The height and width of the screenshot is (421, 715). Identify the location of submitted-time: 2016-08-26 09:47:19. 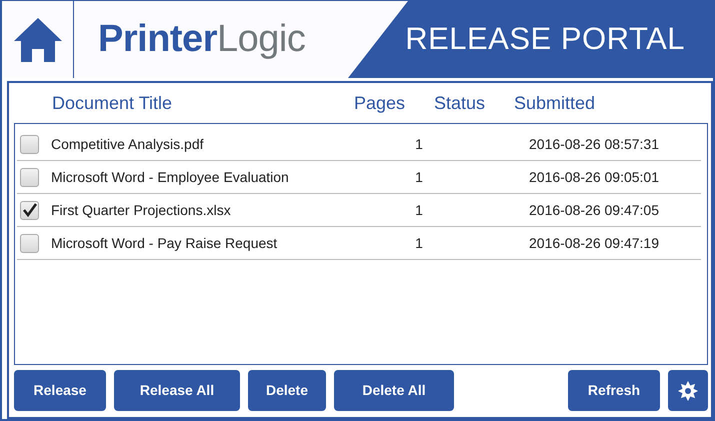
(594, 242).